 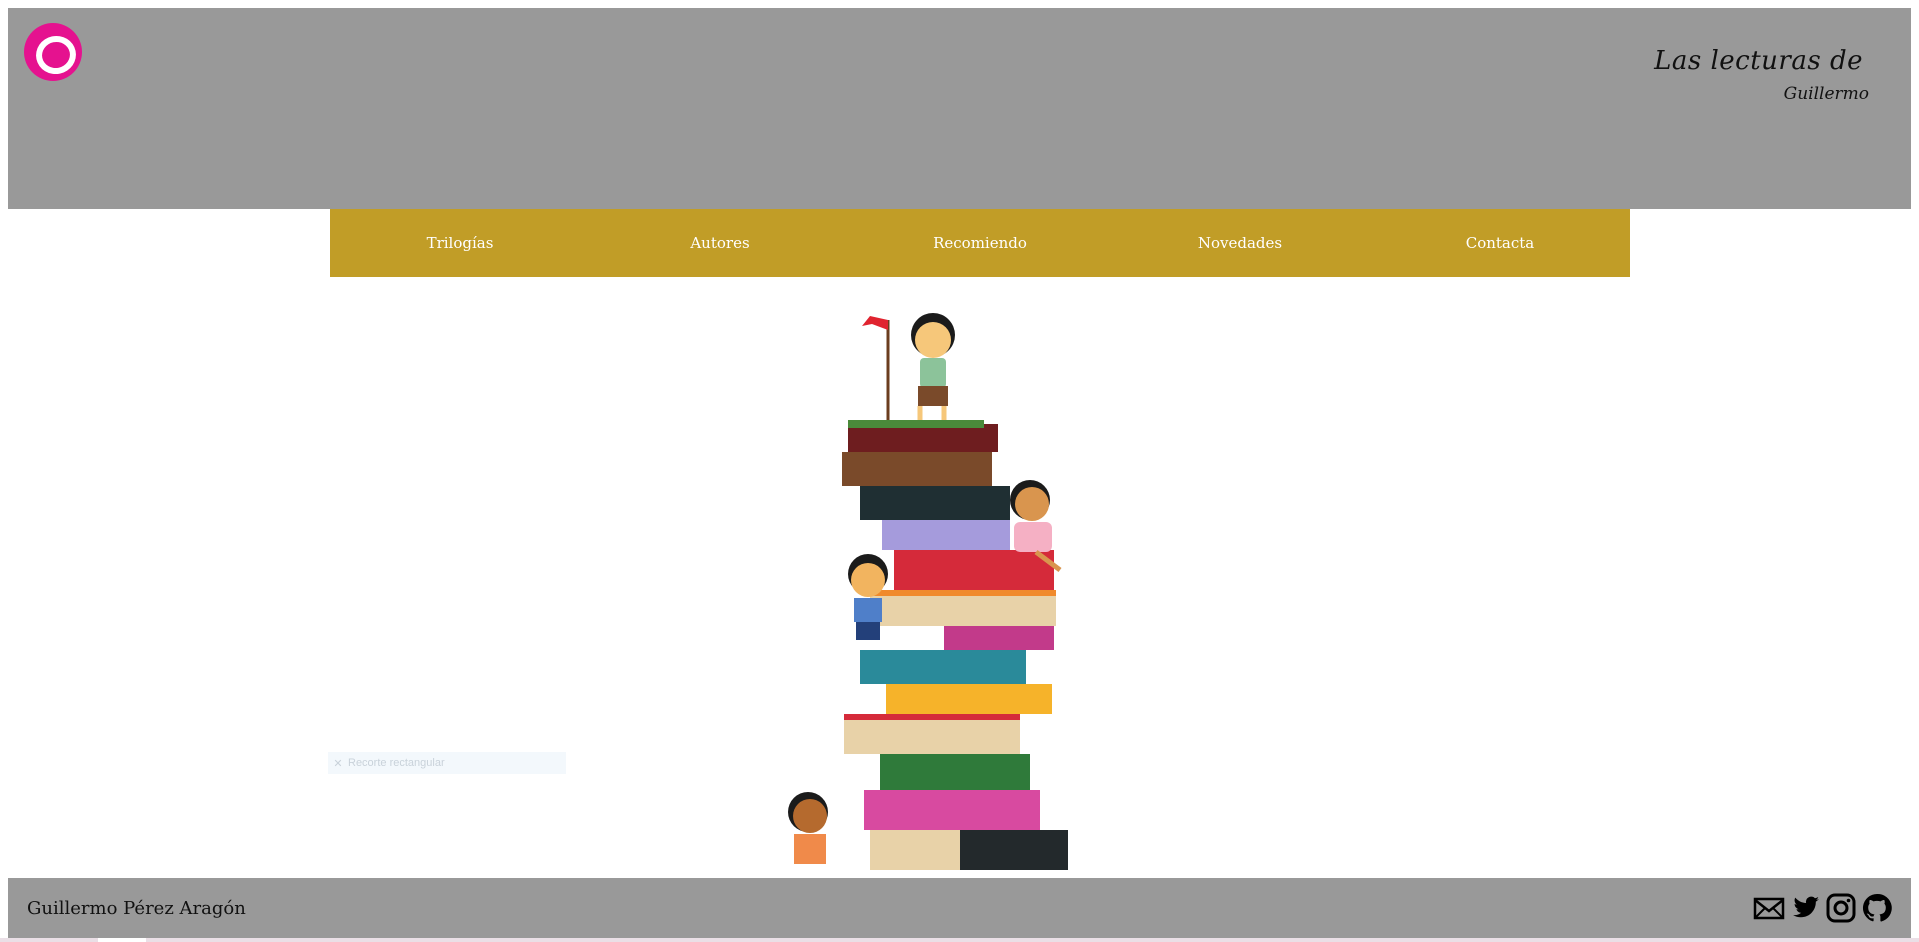 I want to click on social-links, so click(x=1823, y=908).